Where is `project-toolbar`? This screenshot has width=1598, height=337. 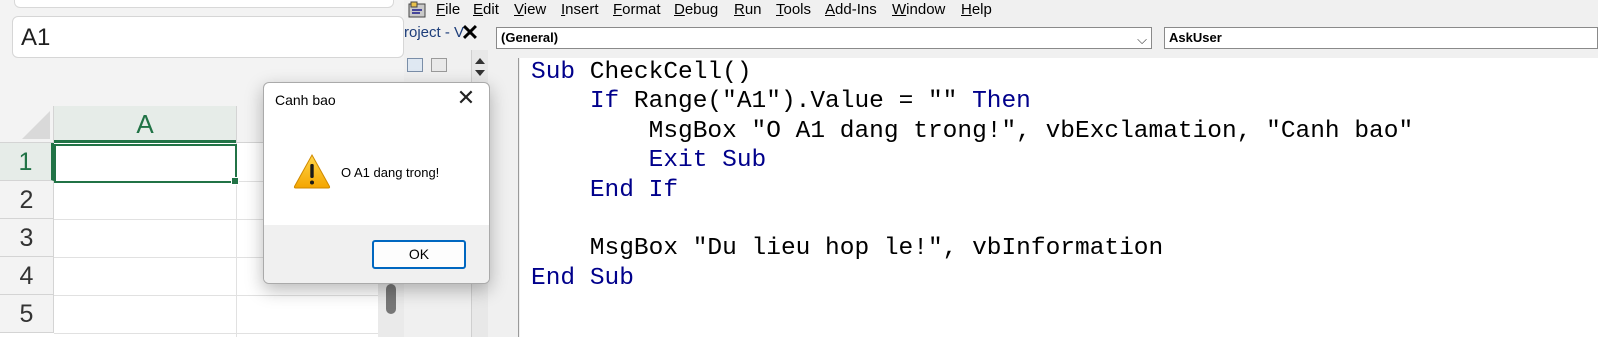
project-toolbar is located at coordinates (439, 65).